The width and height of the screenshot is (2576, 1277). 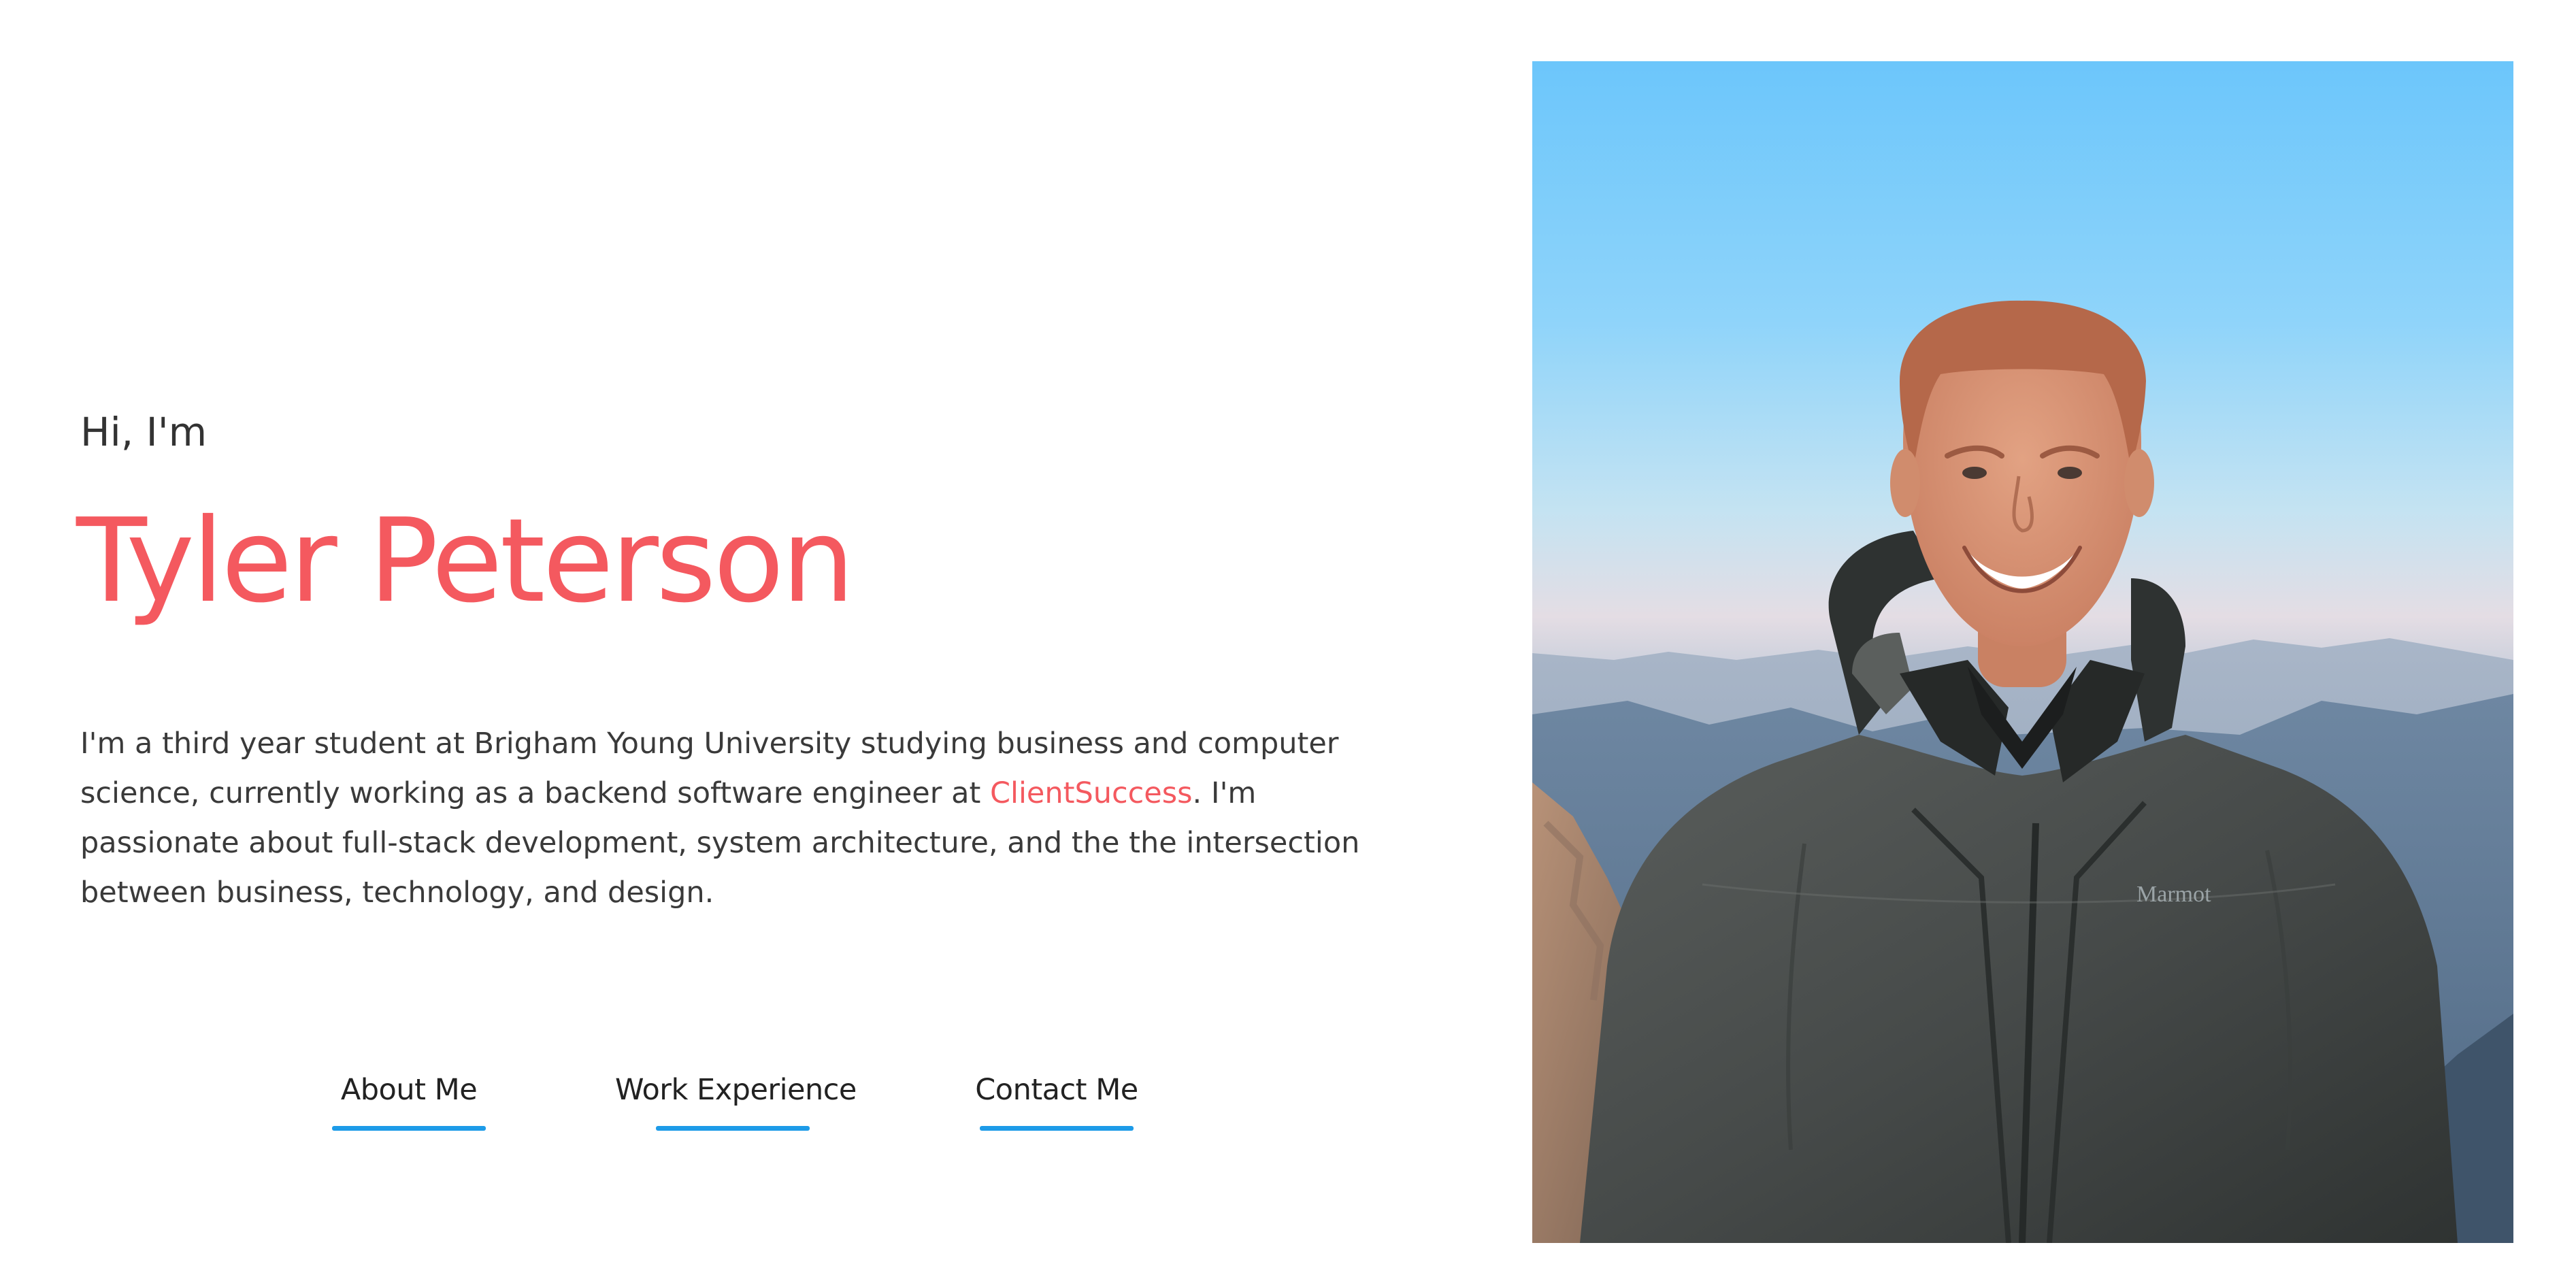 I want to click on clientsuccess-link: ClientSuccess, so click(x=1092, y=793).